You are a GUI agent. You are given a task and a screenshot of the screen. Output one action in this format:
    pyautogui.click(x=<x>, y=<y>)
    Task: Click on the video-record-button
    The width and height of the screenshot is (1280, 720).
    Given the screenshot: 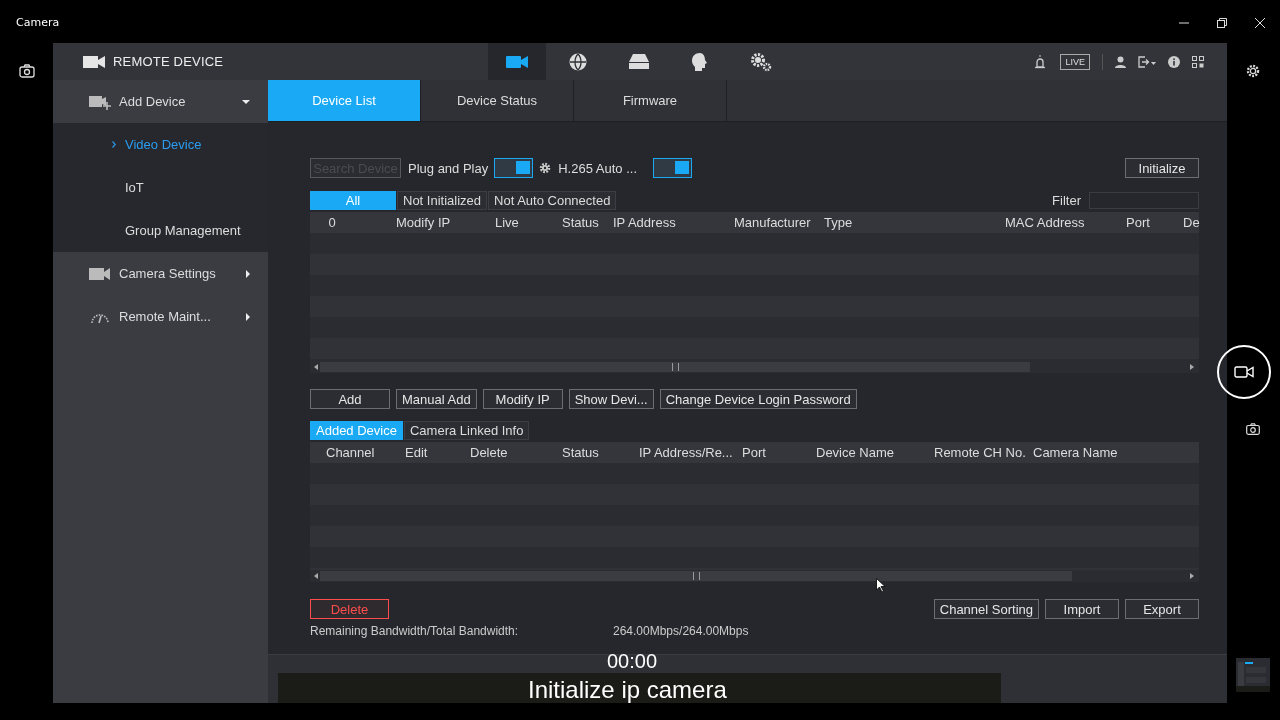 What is the action you would take?
    pyautogui.click(x=1244, y=372)
    